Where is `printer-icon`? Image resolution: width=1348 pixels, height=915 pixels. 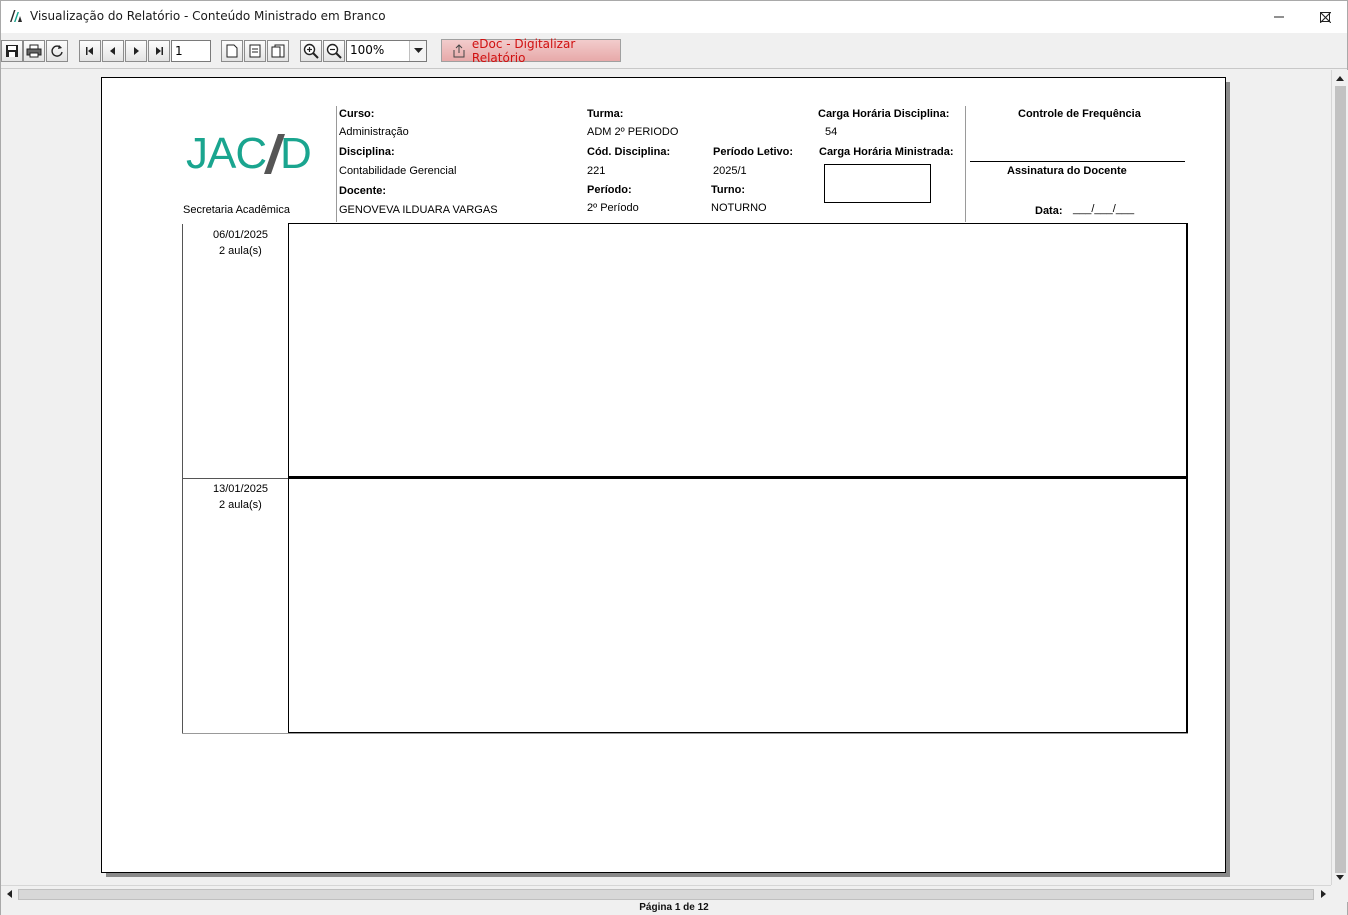
printer-icon is located at coordinates (34, 51).